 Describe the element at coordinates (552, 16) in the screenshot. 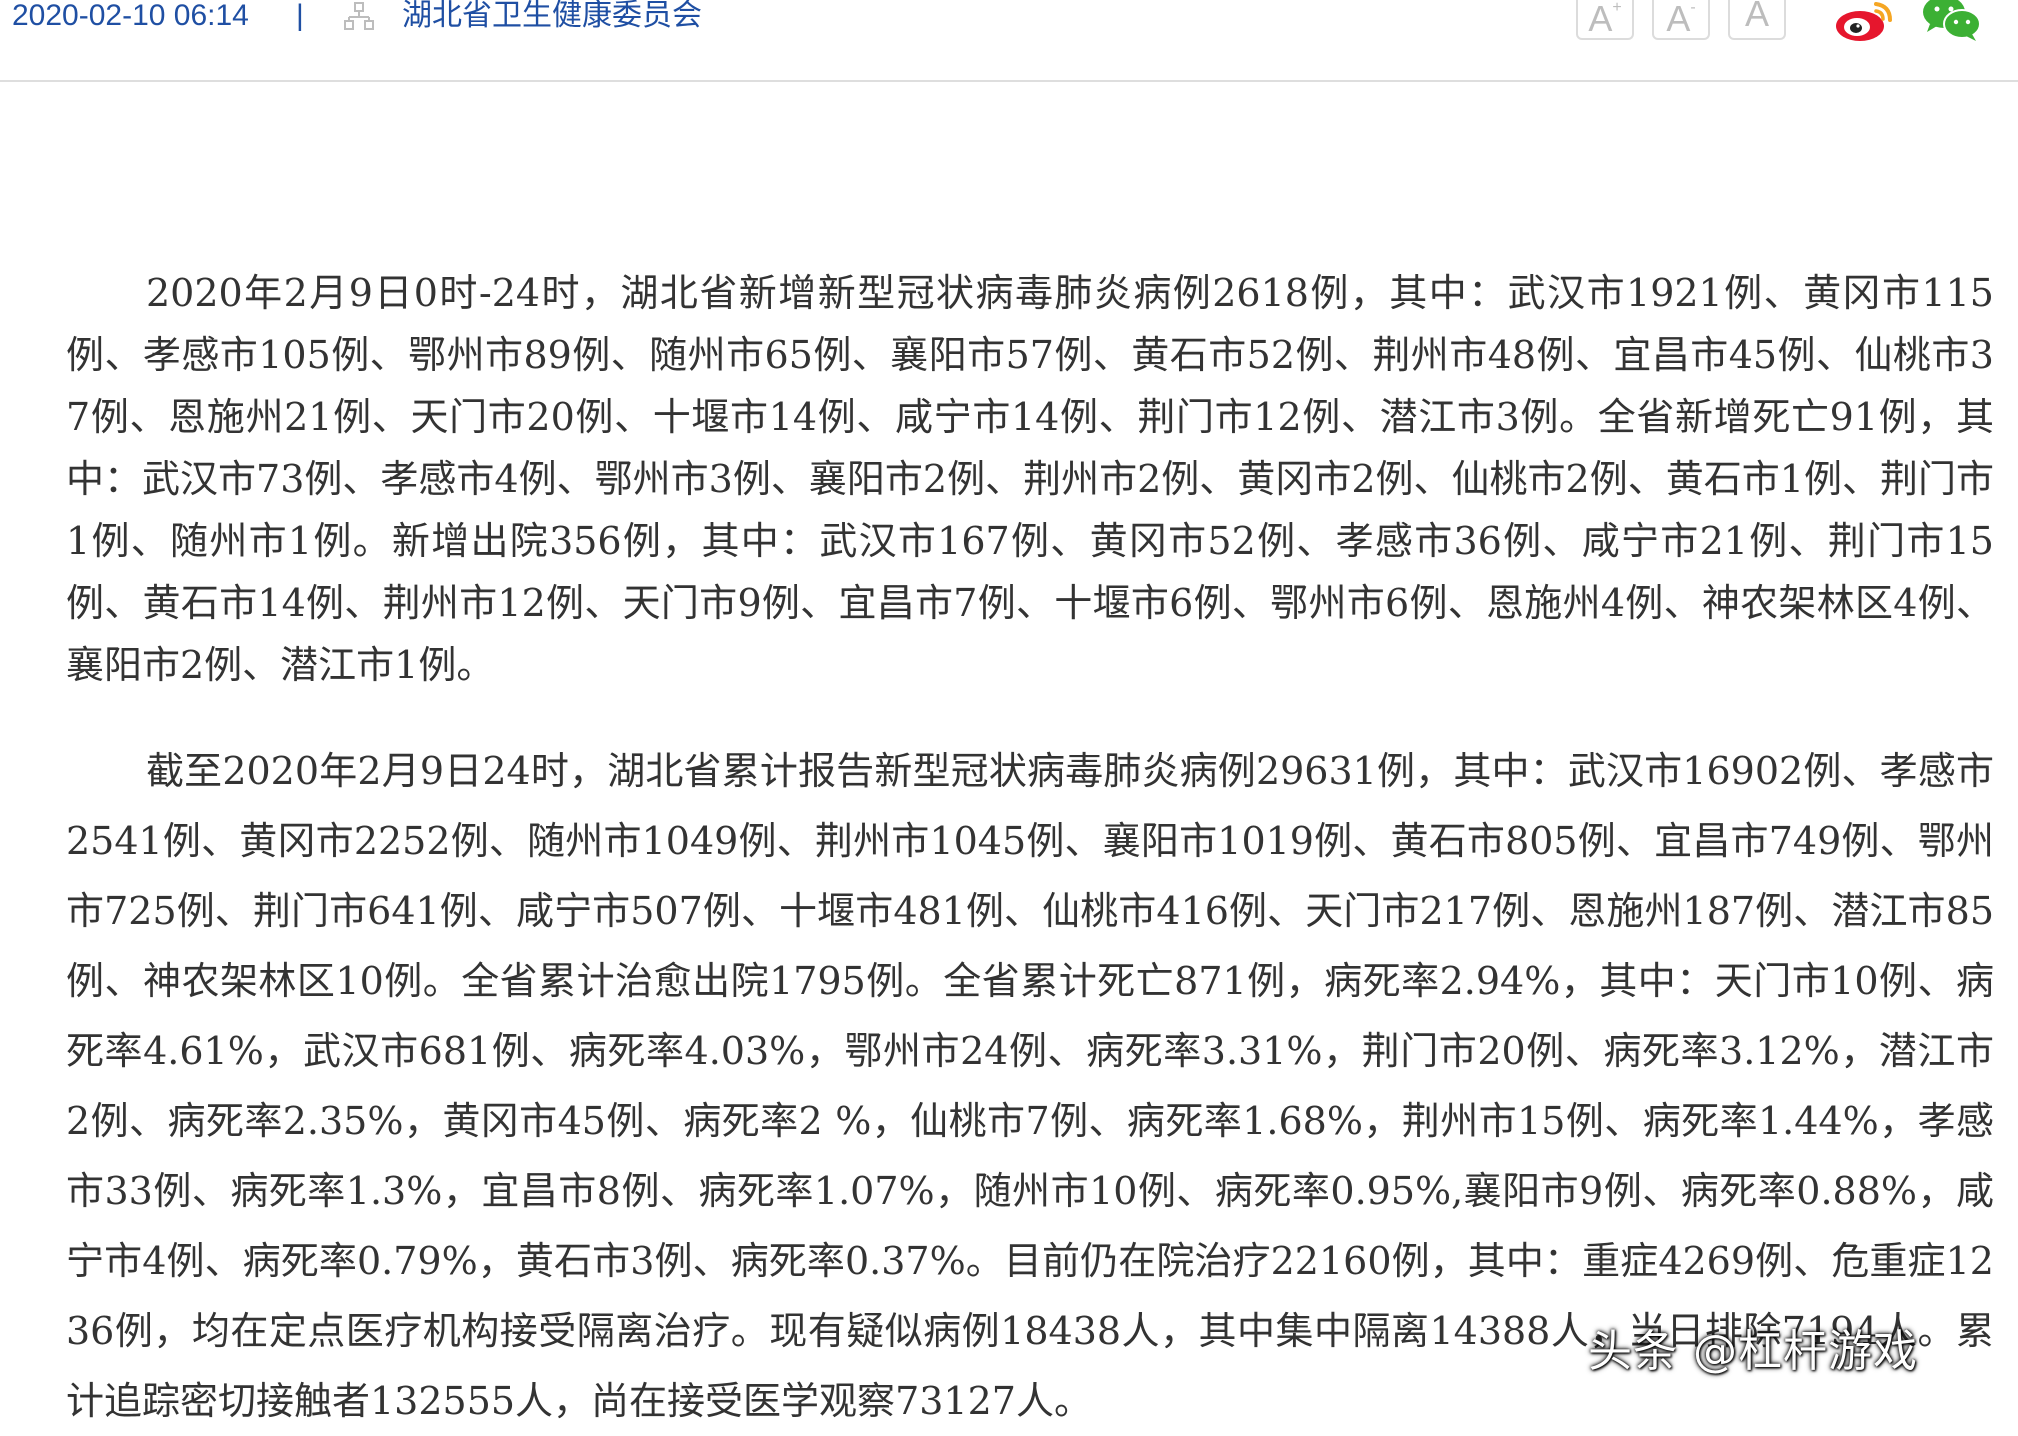

I see `source-organization: 湖北省卫生健康委员会` at that location.